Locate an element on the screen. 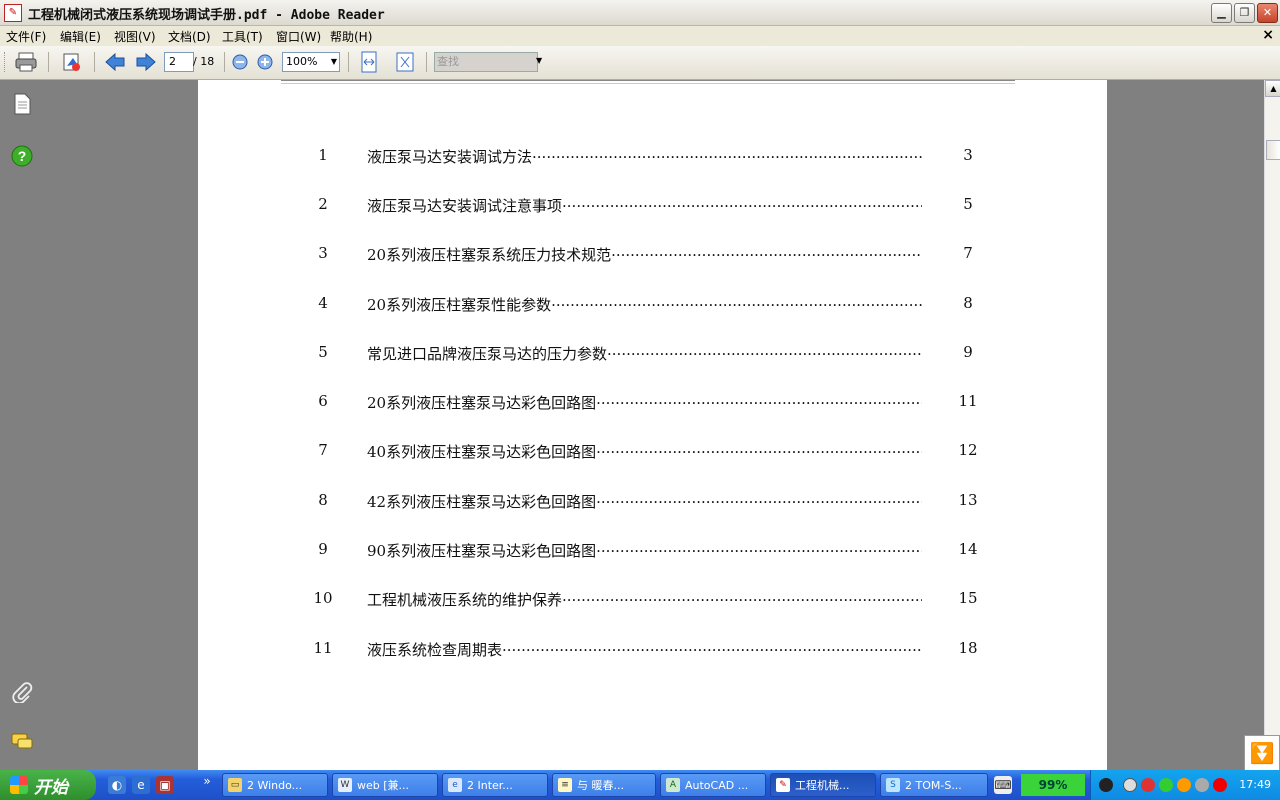  toc-page: 12 is located at coordinates (968, 450).